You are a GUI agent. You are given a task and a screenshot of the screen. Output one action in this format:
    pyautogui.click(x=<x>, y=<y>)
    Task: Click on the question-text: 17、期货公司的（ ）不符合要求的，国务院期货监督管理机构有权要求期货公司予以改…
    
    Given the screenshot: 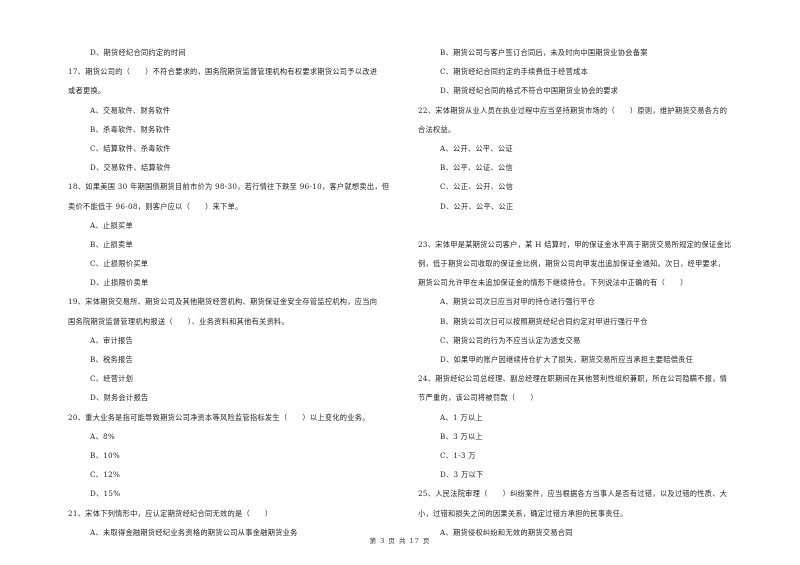 What is the action you would take?
    pyautogui.click(x=223, y=72)
    